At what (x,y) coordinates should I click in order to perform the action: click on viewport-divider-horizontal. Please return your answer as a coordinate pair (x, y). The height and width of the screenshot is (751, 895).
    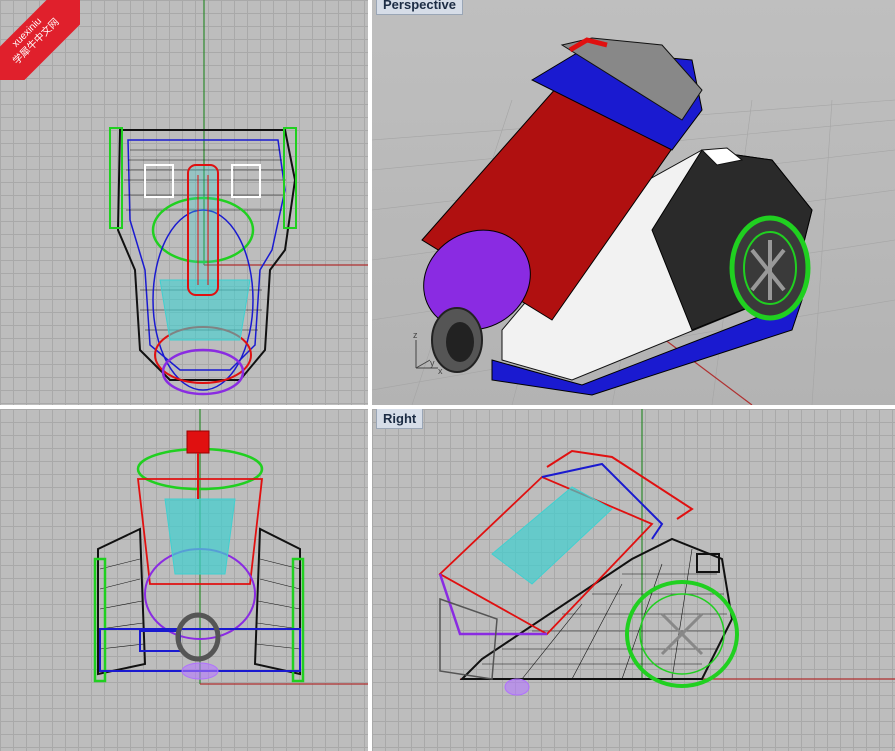
    Looking at the image, I should click on (447, 407).